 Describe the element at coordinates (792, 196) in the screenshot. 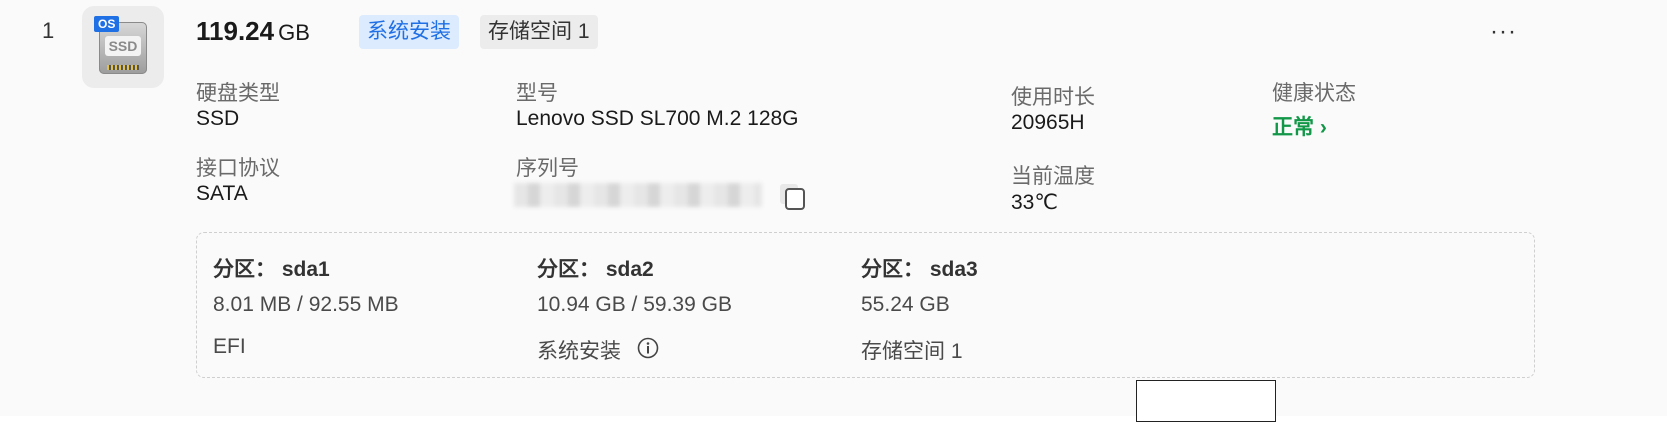

I see `copy-icon` at that location.